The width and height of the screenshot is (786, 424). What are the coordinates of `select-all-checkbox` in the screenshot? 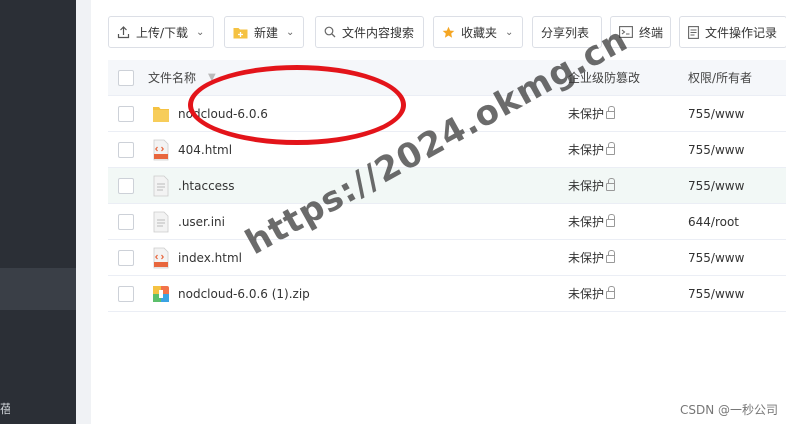 It's located at (126, 78).